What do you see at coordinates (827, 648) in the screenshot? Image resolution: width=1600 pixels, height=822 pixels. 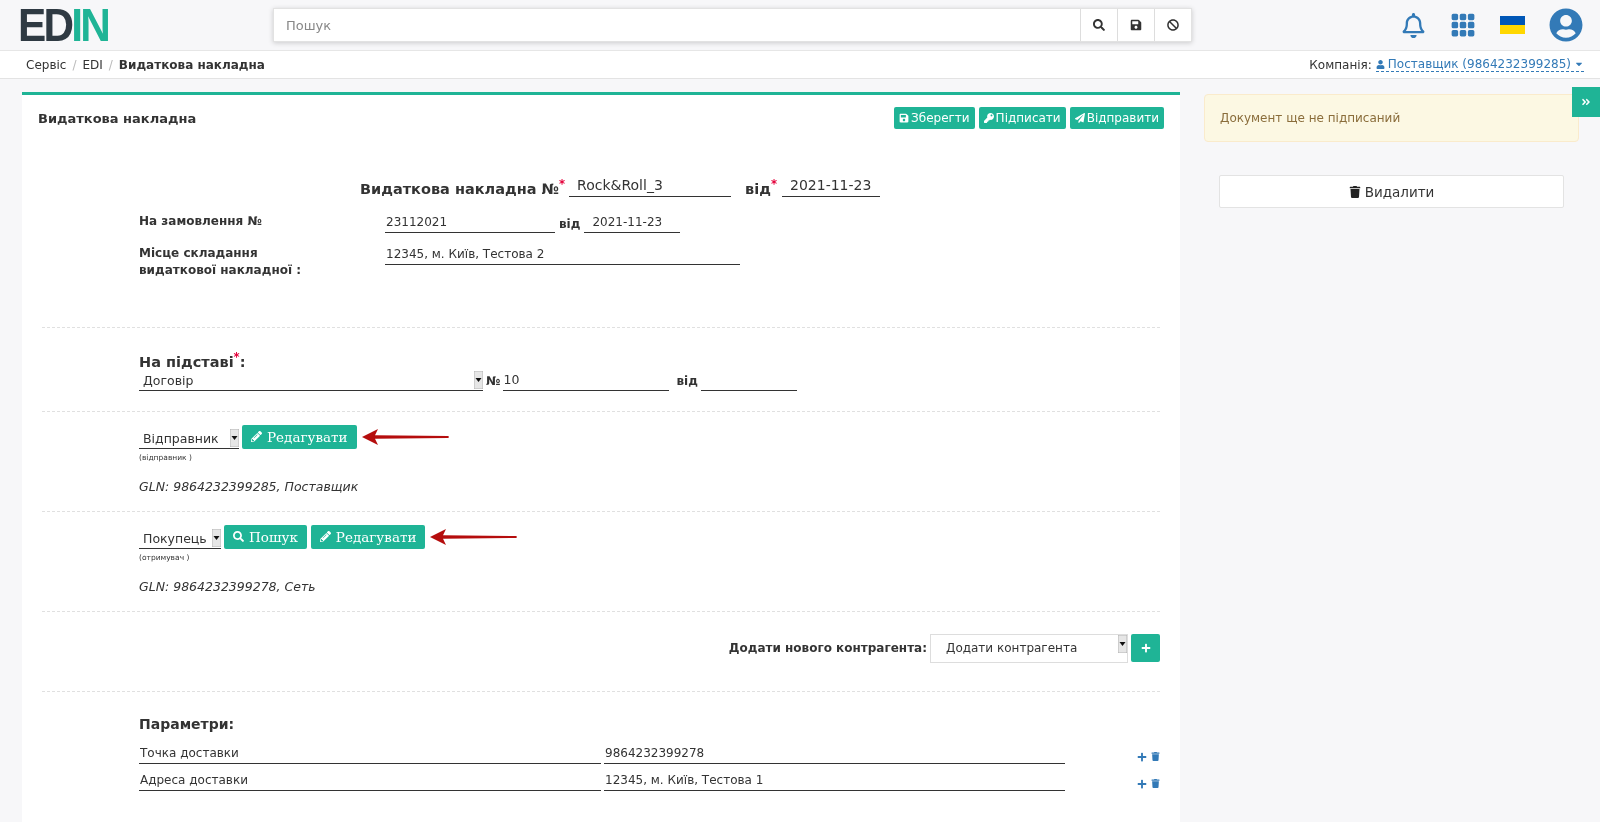 I see `add-counterparty-label: Додати нового контрагента:` at bounding box center [827, 648].